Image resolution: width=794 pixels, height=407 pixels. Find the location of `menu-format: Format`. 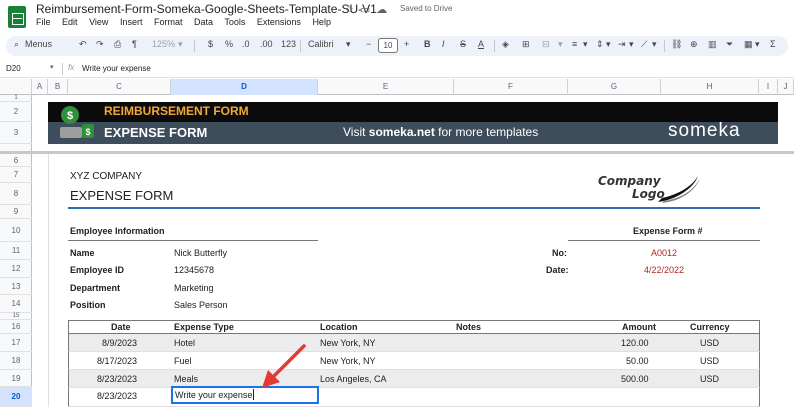

menu-format: Format is located at coordinates (168, 22).